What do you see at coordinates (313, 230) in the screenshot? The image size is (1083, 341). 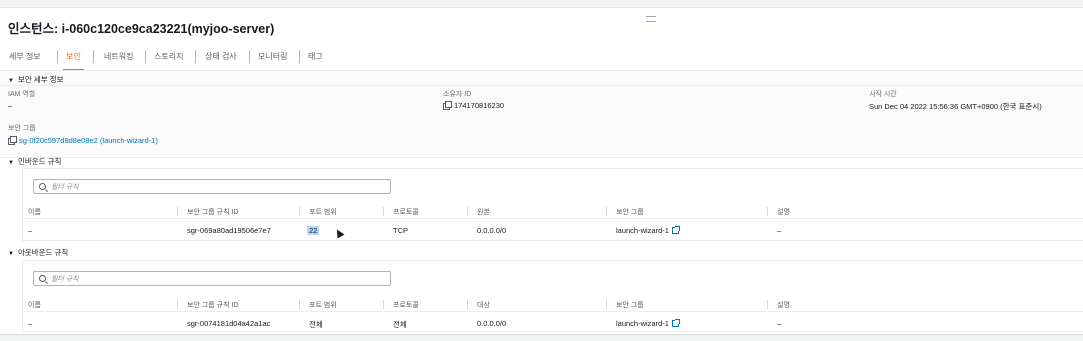 I see `cell-port-range: 22` at bounding box center [313, 230].